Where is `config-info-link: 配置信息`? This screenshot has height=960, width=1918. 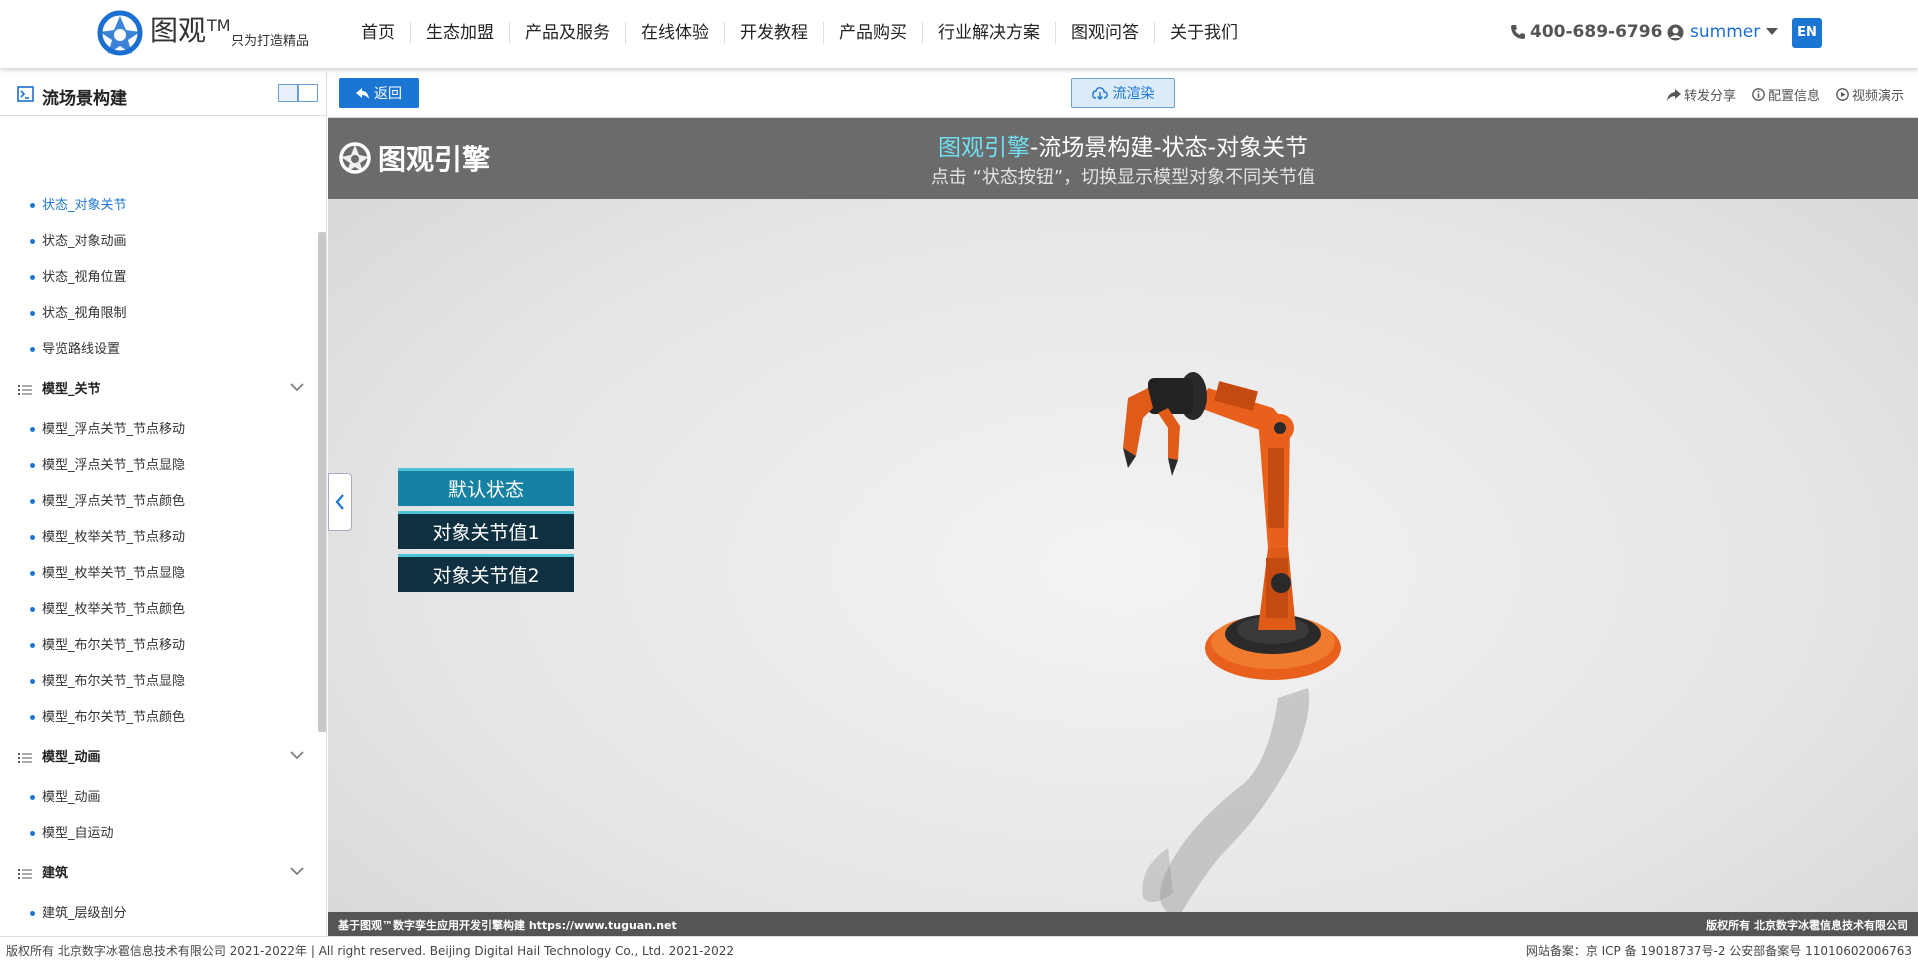
config-info-link: 配置信息 is located at coordinates (1786, 94).